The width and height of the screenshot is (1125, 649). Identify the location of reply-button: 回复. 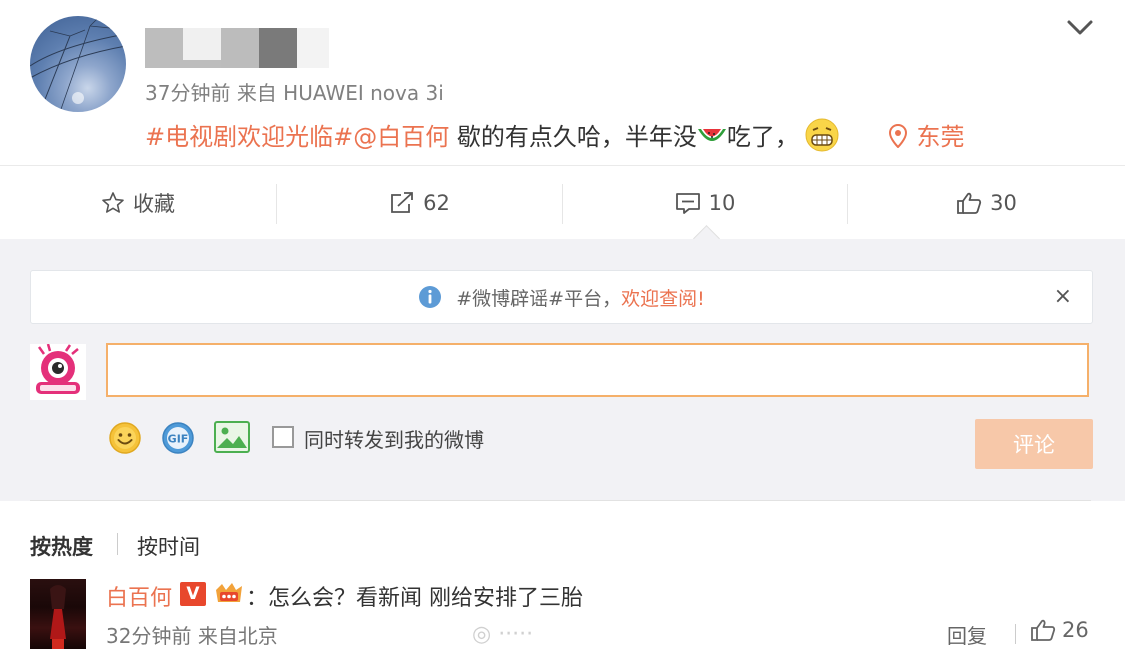
(967, 634).